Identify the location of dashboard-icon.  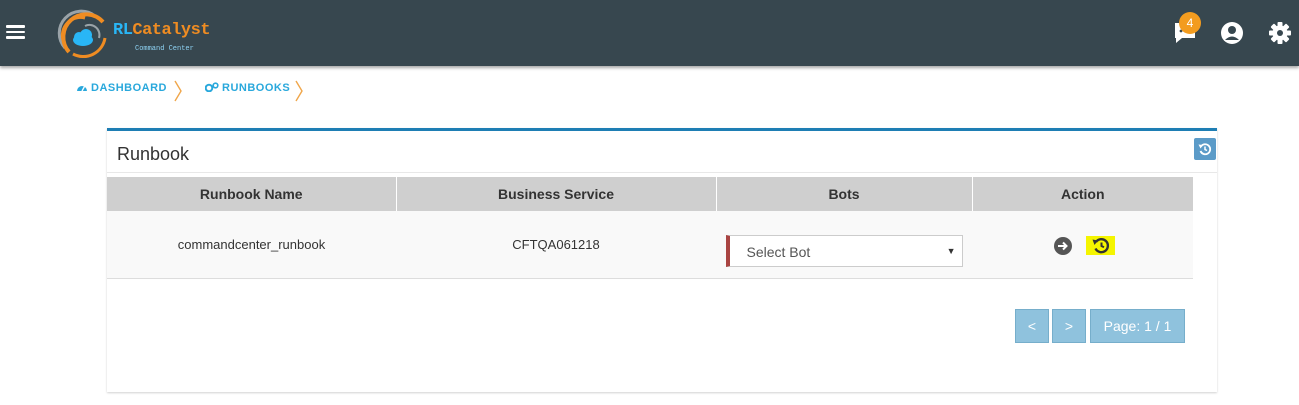
(82, 89).